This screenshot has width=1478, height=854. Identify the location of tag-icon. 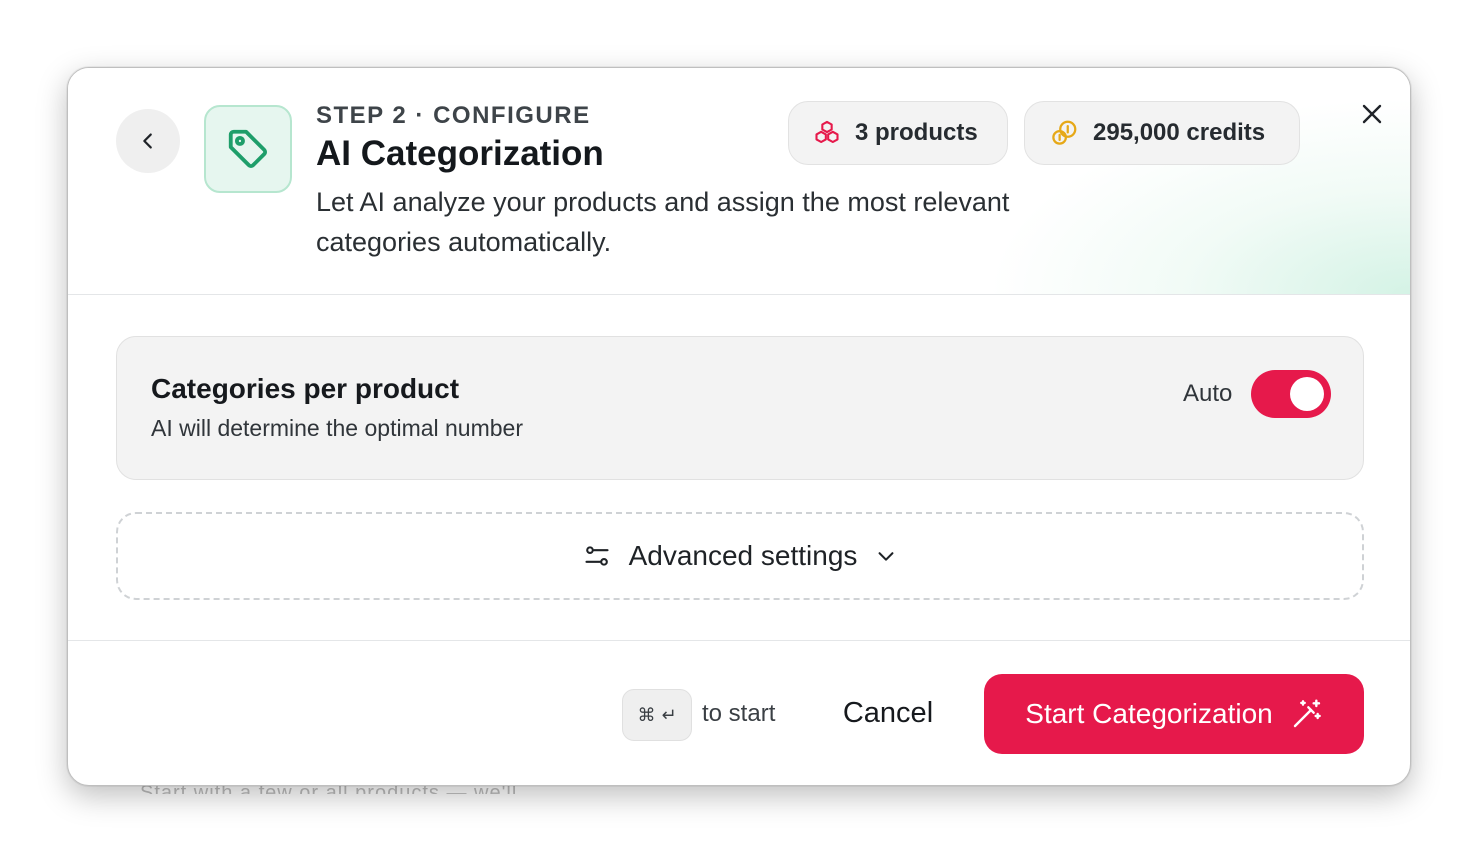
(247, 148).